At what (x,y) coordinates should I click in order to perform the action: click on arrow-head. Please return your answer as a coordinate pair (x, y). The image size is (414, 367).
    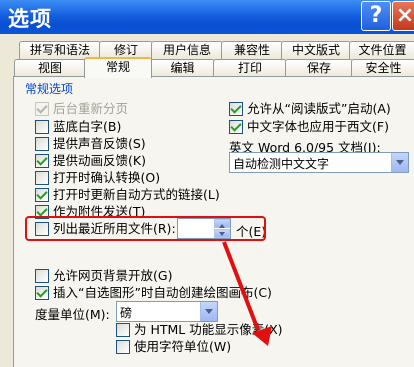
    Looking at the image, I should click on (262, 336).